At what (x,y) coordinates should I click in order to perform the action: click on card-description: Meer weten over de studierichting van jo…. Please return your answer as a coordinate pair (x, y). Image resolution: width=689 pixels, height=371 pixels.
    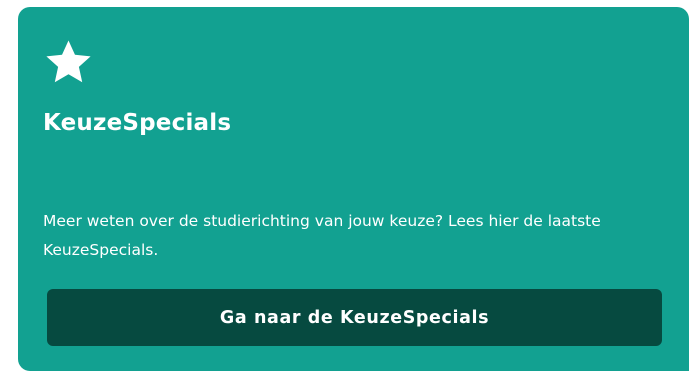
    Looking at the image, I should click on (322, 235).